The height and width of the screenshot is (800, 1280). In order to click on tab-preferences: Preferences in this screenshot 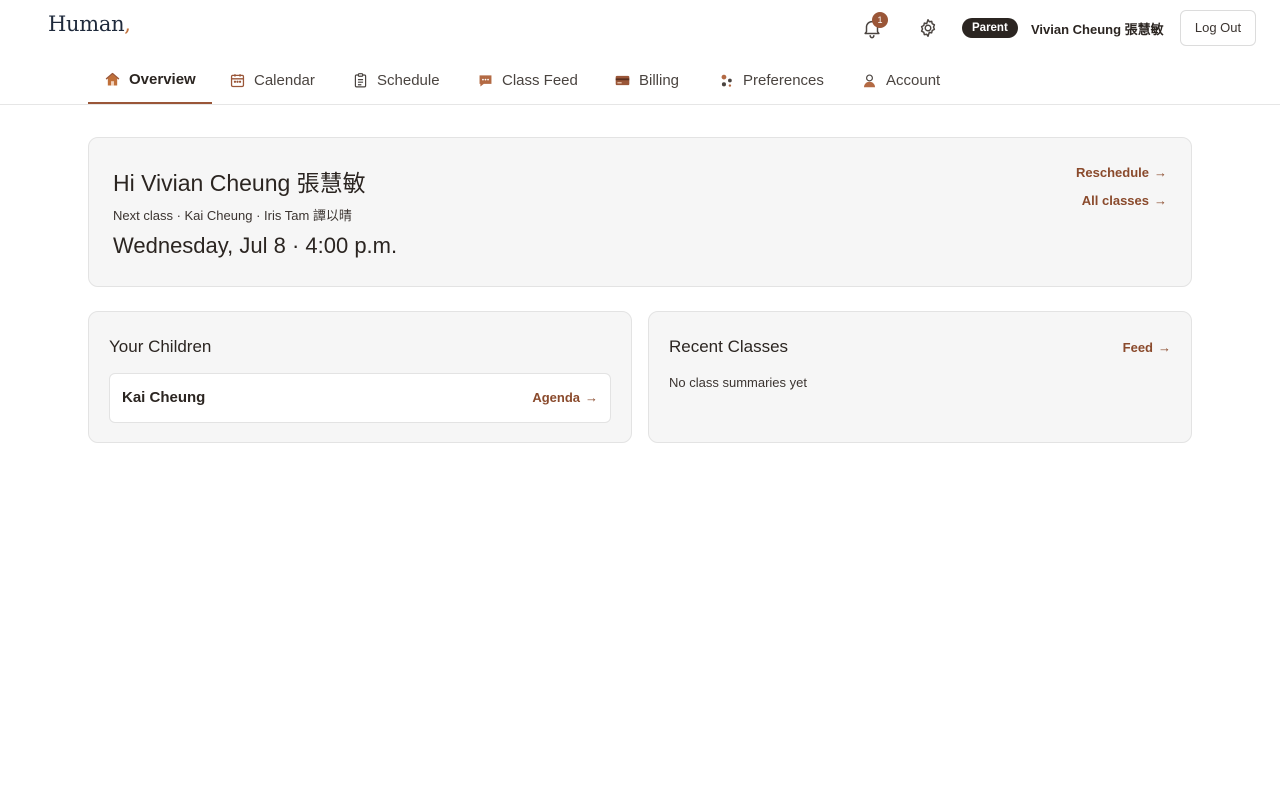, I will do `click(771, 80)`.